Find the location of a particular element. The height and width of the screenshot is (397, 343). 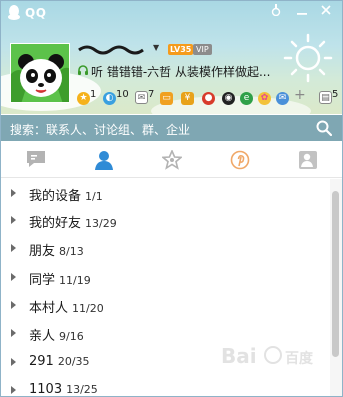

tab-pinterest is located at coordinates (239, 160).